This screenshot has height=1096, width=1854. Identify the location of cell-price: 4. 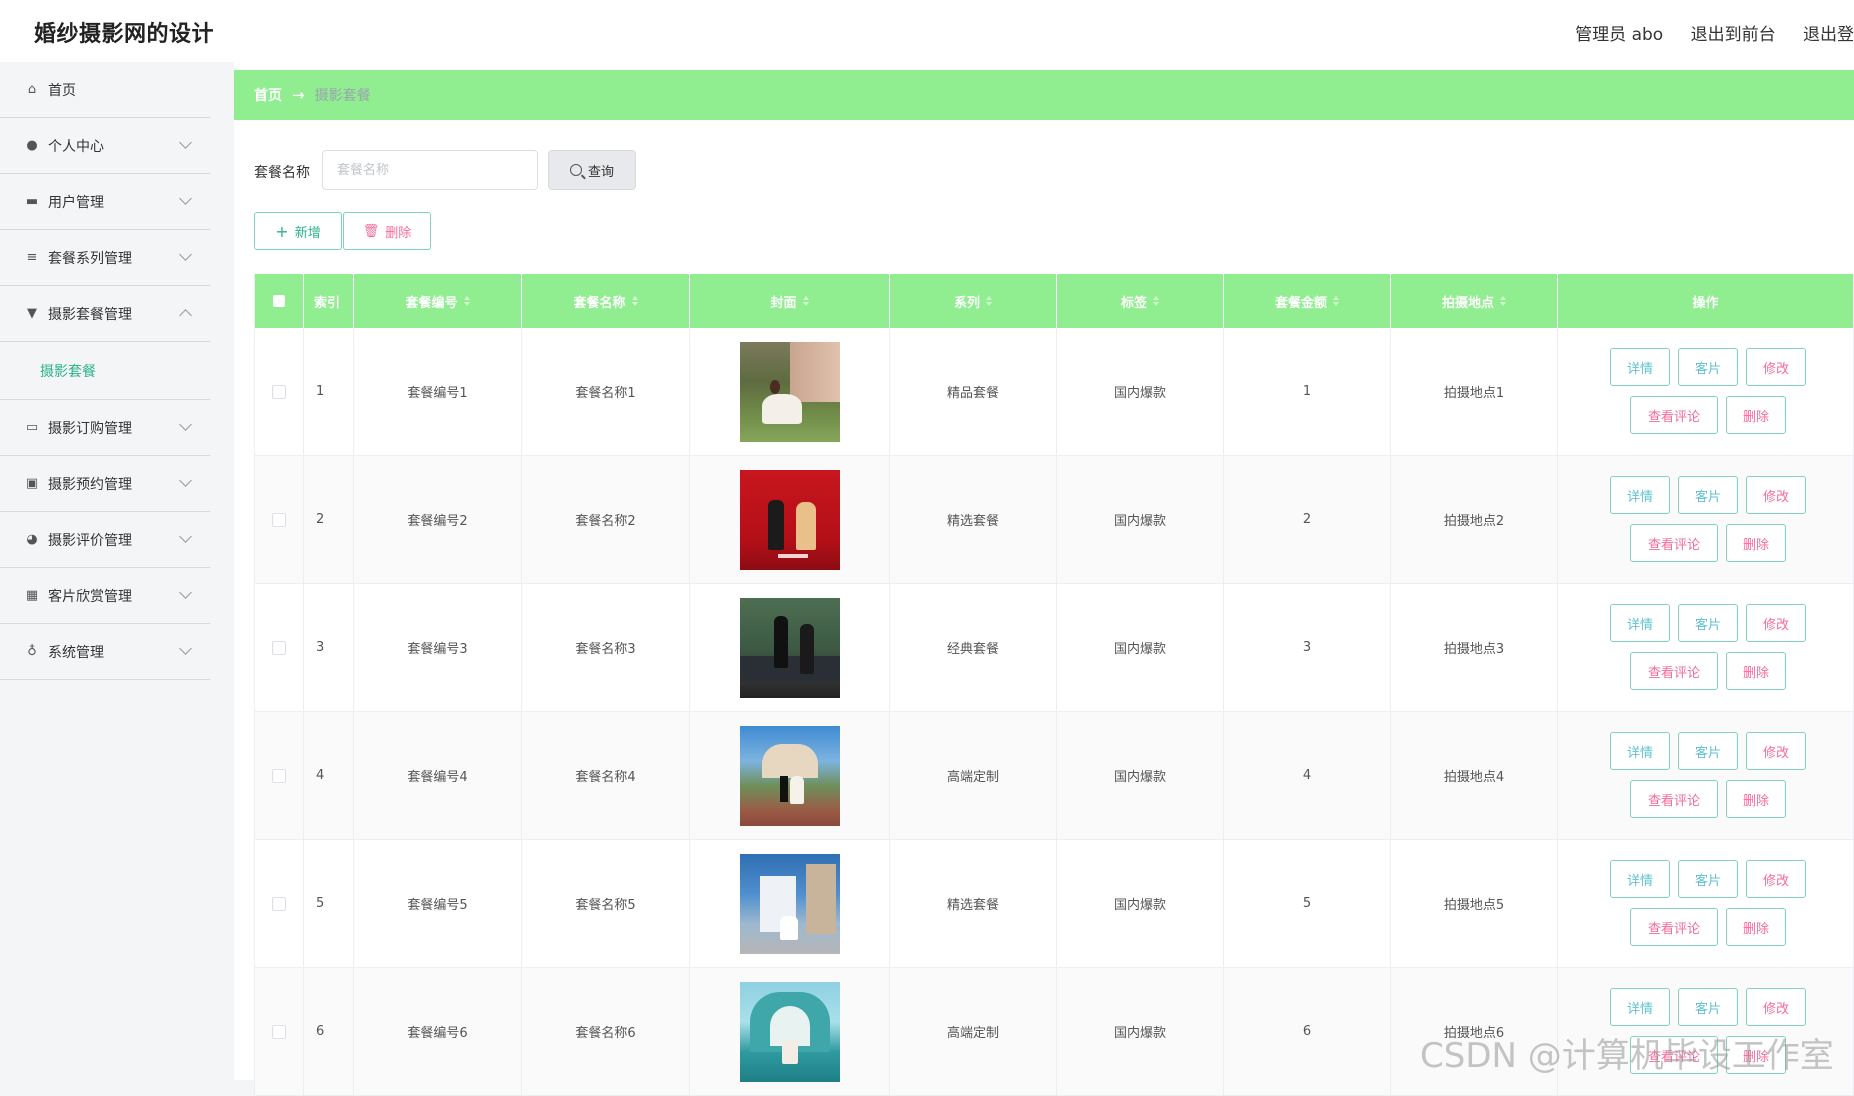
(1307, 775).